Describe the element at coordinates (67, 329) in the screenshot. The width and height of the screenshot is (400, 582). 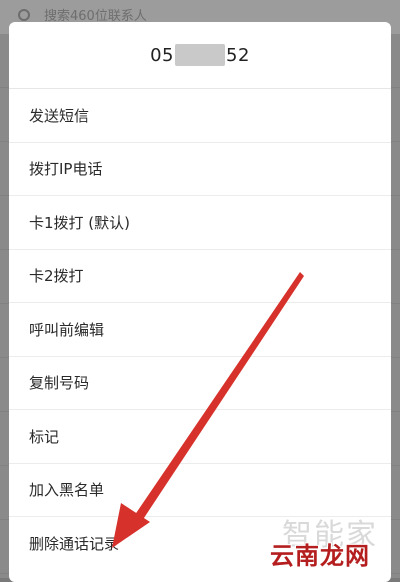
I see `menu-item-label: 呼叫前编辑` at that location.